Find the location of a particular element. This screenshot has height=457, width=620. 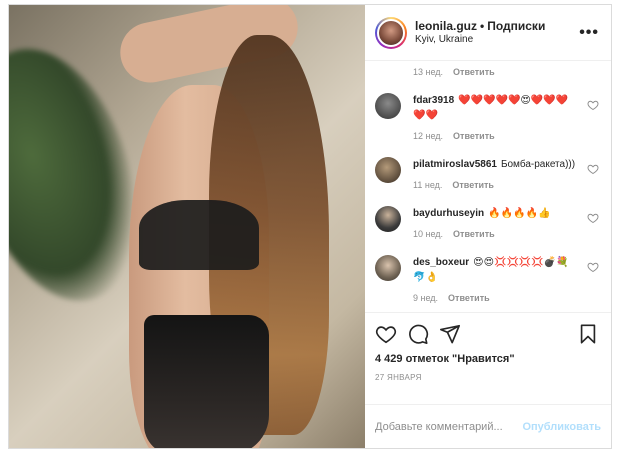

comment-time: 12 нед. is located at coordinates (428, 136).